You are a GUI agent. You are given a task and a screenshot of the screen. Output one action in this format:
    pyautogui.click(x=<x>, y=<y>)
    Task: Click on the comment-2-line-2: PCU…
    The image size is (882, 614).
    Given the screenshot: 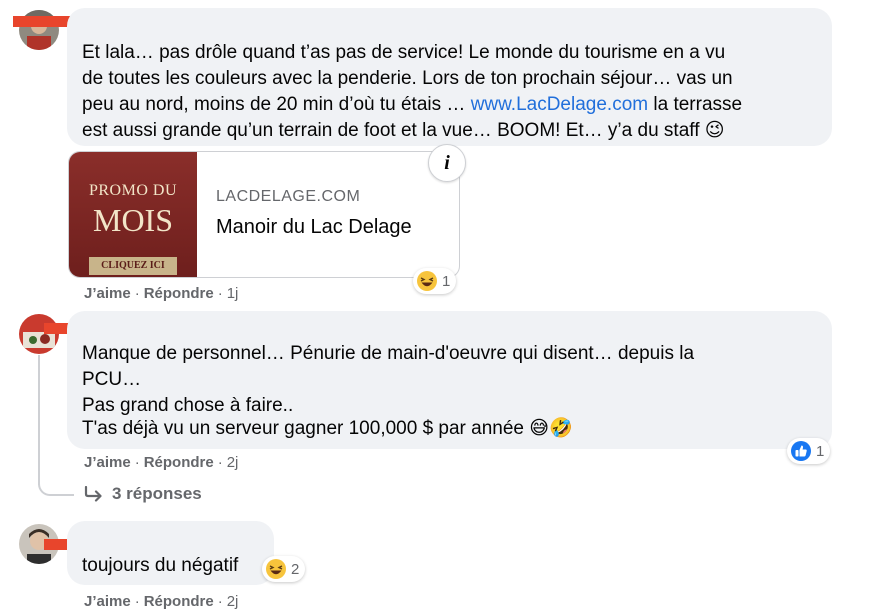 What is the action you would take?
    pyautogui.click(x=112, y=379)
    